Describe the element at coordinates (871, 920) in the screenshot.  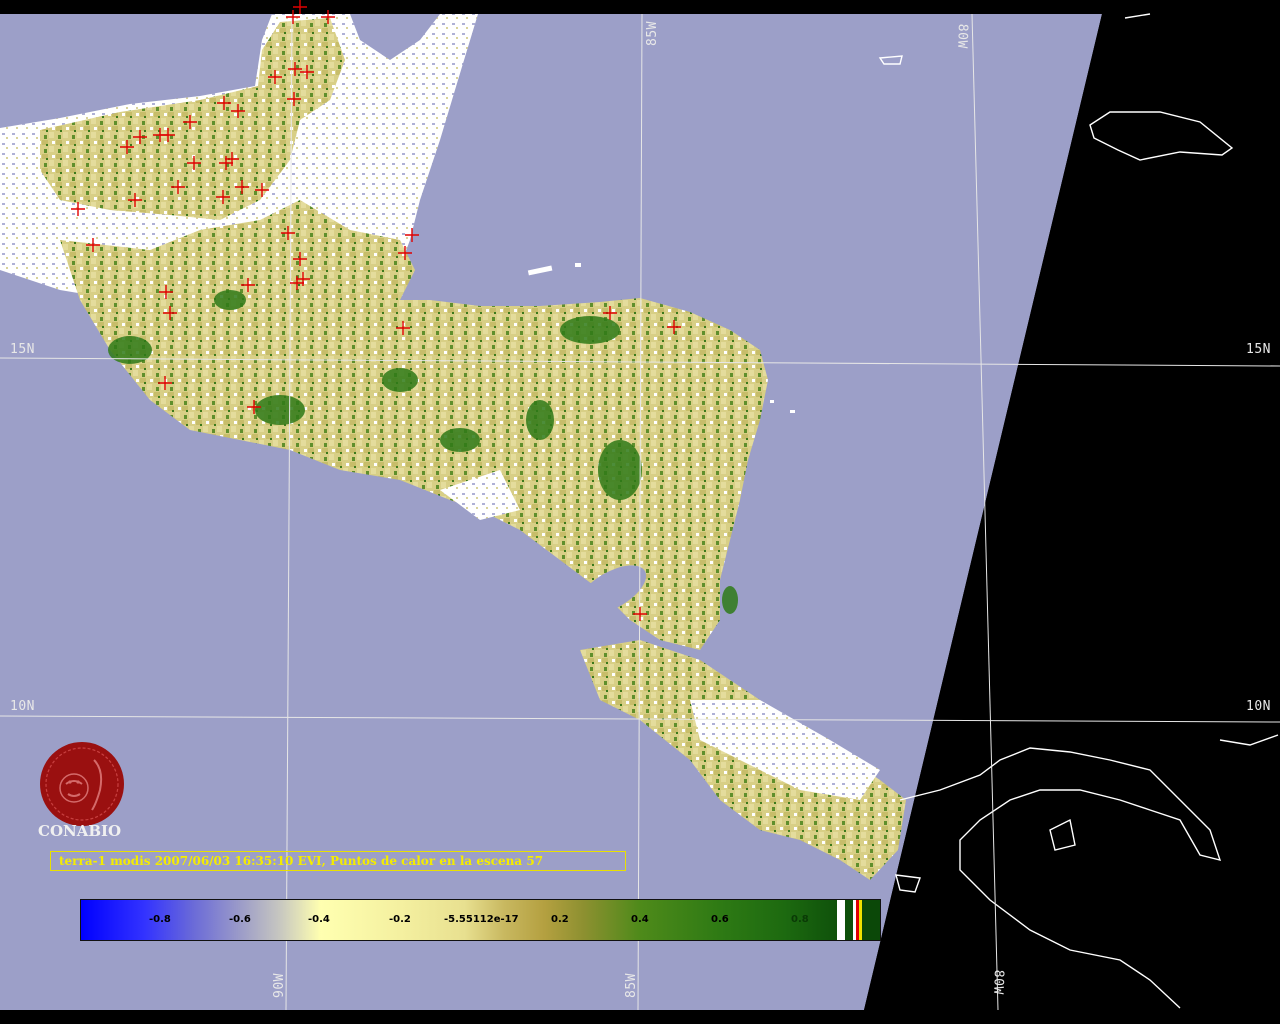
I see `colorbar-end-swatch` at that location.